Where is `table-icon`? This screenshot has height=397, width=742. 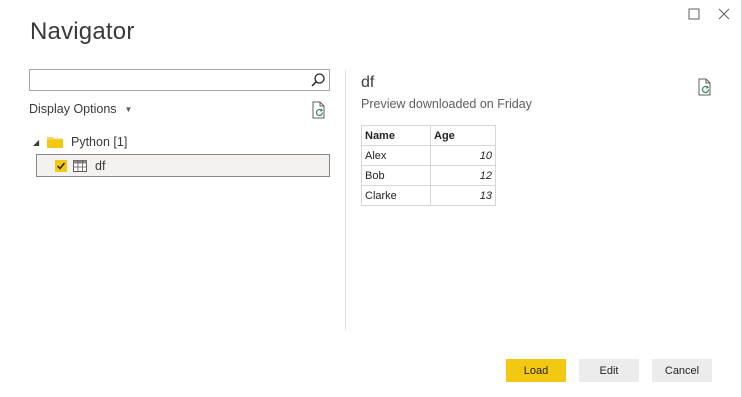 table-icon is located at coordinates (80, 165).